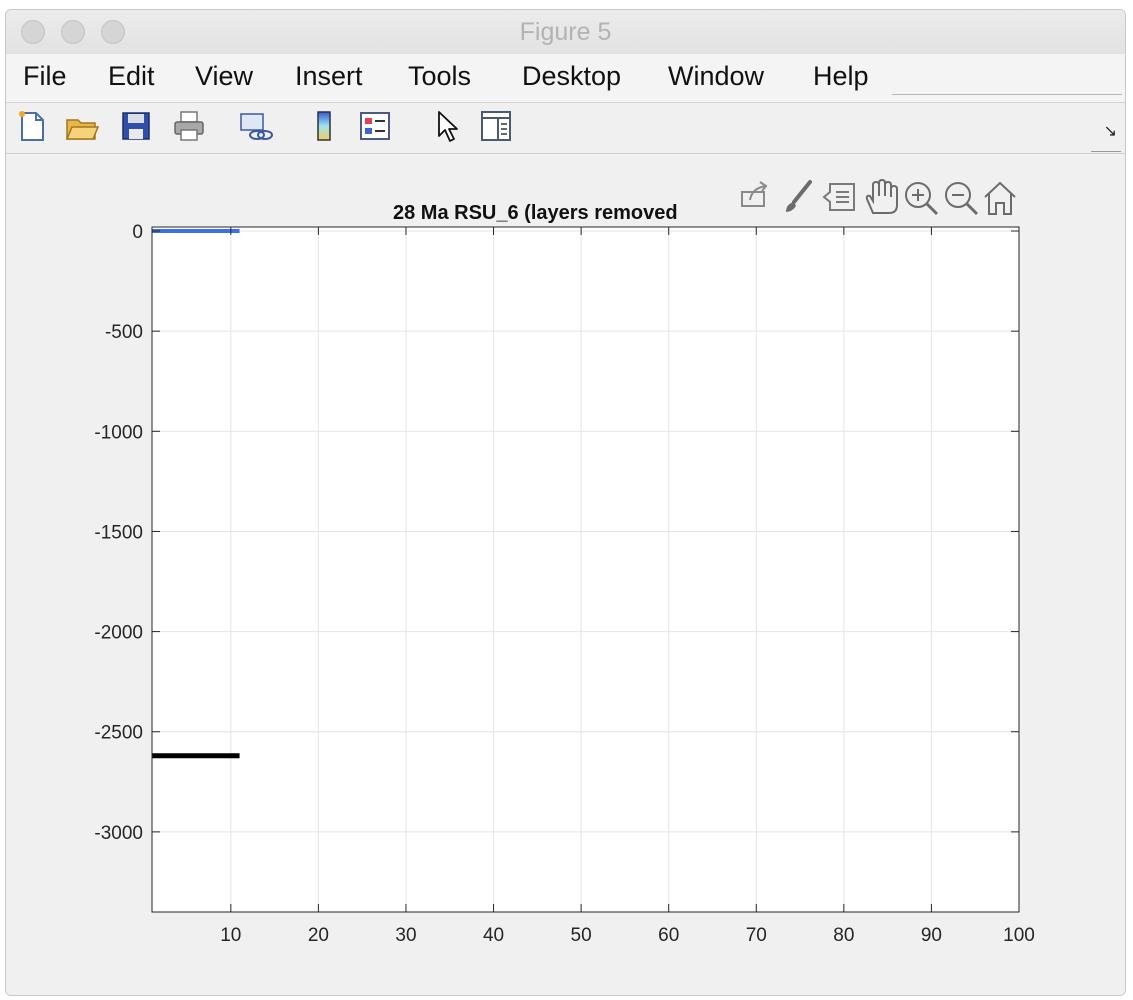 This screenshot has height=1000, width=1133. Describe the element at coordinates (843, 935) in the screenshot. I see `x-tick-label: 80` at that location.